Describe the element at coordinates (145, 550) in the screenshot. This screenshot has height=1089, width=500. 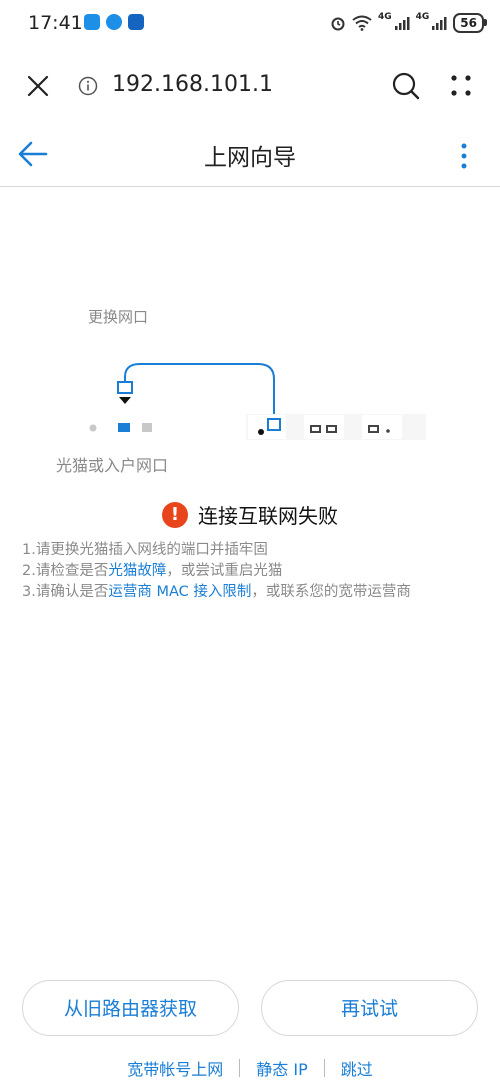
I see `tip-1-text: 1.请更换光猫插入网线的端口并插牢固` at that location.